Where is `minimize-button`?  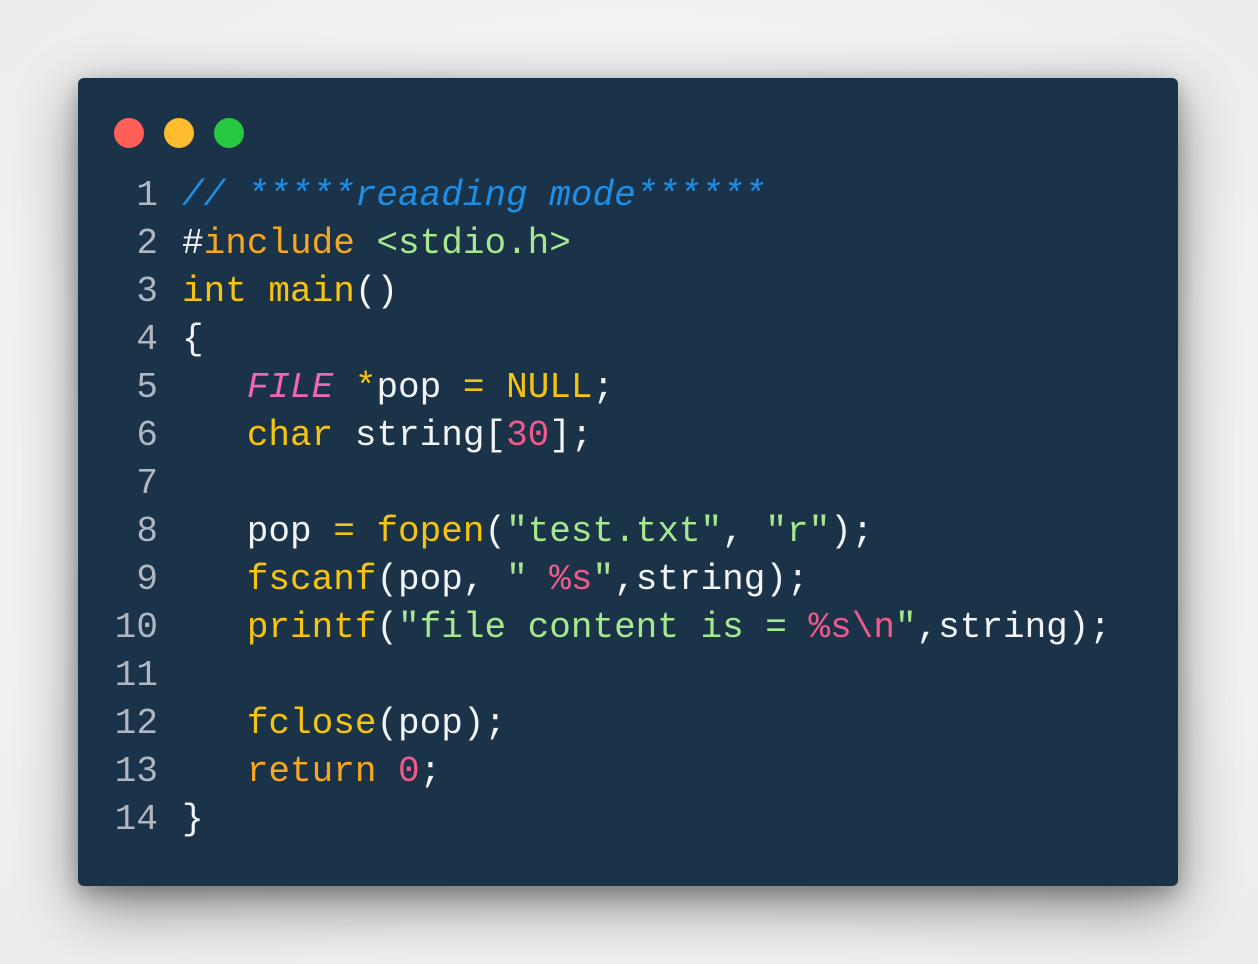
minimize-button is located at coordinates (179, 133).